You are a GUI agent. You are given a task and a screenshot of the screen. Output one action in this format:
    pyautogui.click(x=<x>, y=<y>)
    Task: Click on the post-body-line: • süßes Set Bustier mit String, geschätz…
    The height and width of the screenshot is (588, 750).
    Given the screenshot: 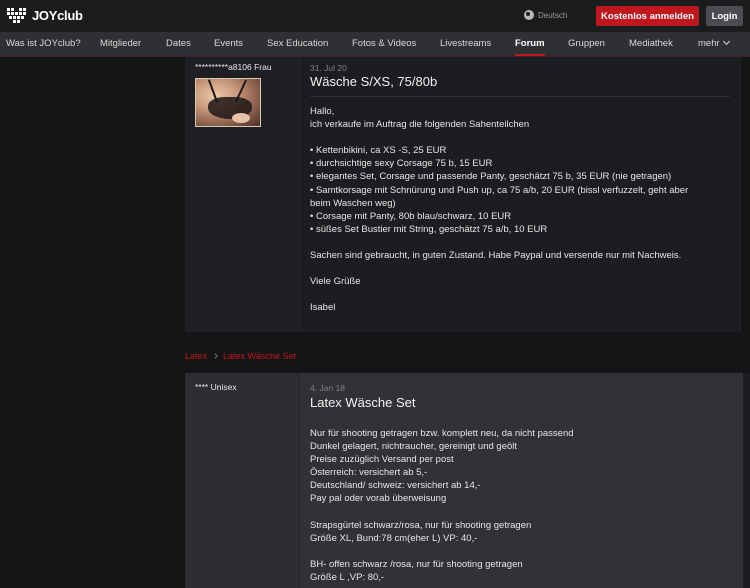 What is the action you would take?
    pyautogui.click(x=429, y=229)
    